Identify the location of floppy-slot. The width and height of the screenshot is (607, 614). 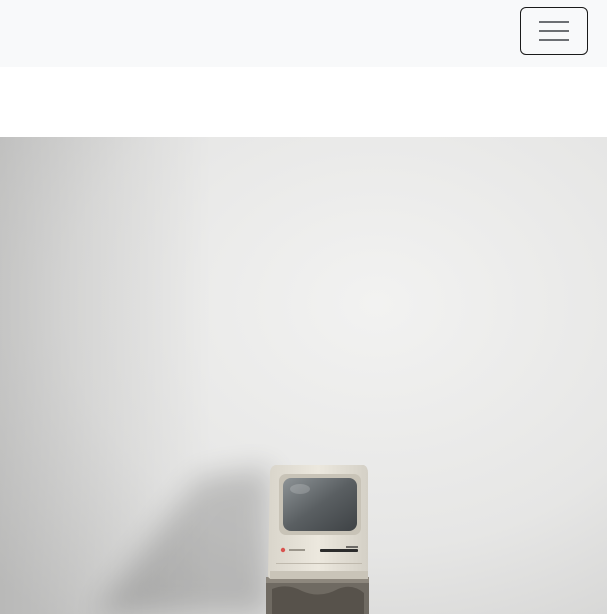
(339, 550).